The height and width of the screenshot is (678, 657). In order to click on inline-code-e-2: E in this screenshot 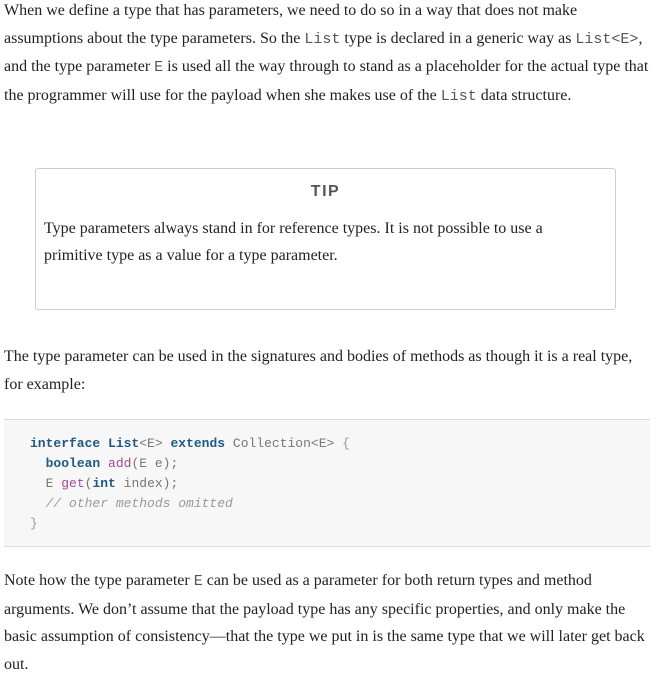, I will do `click(198, 581)`.